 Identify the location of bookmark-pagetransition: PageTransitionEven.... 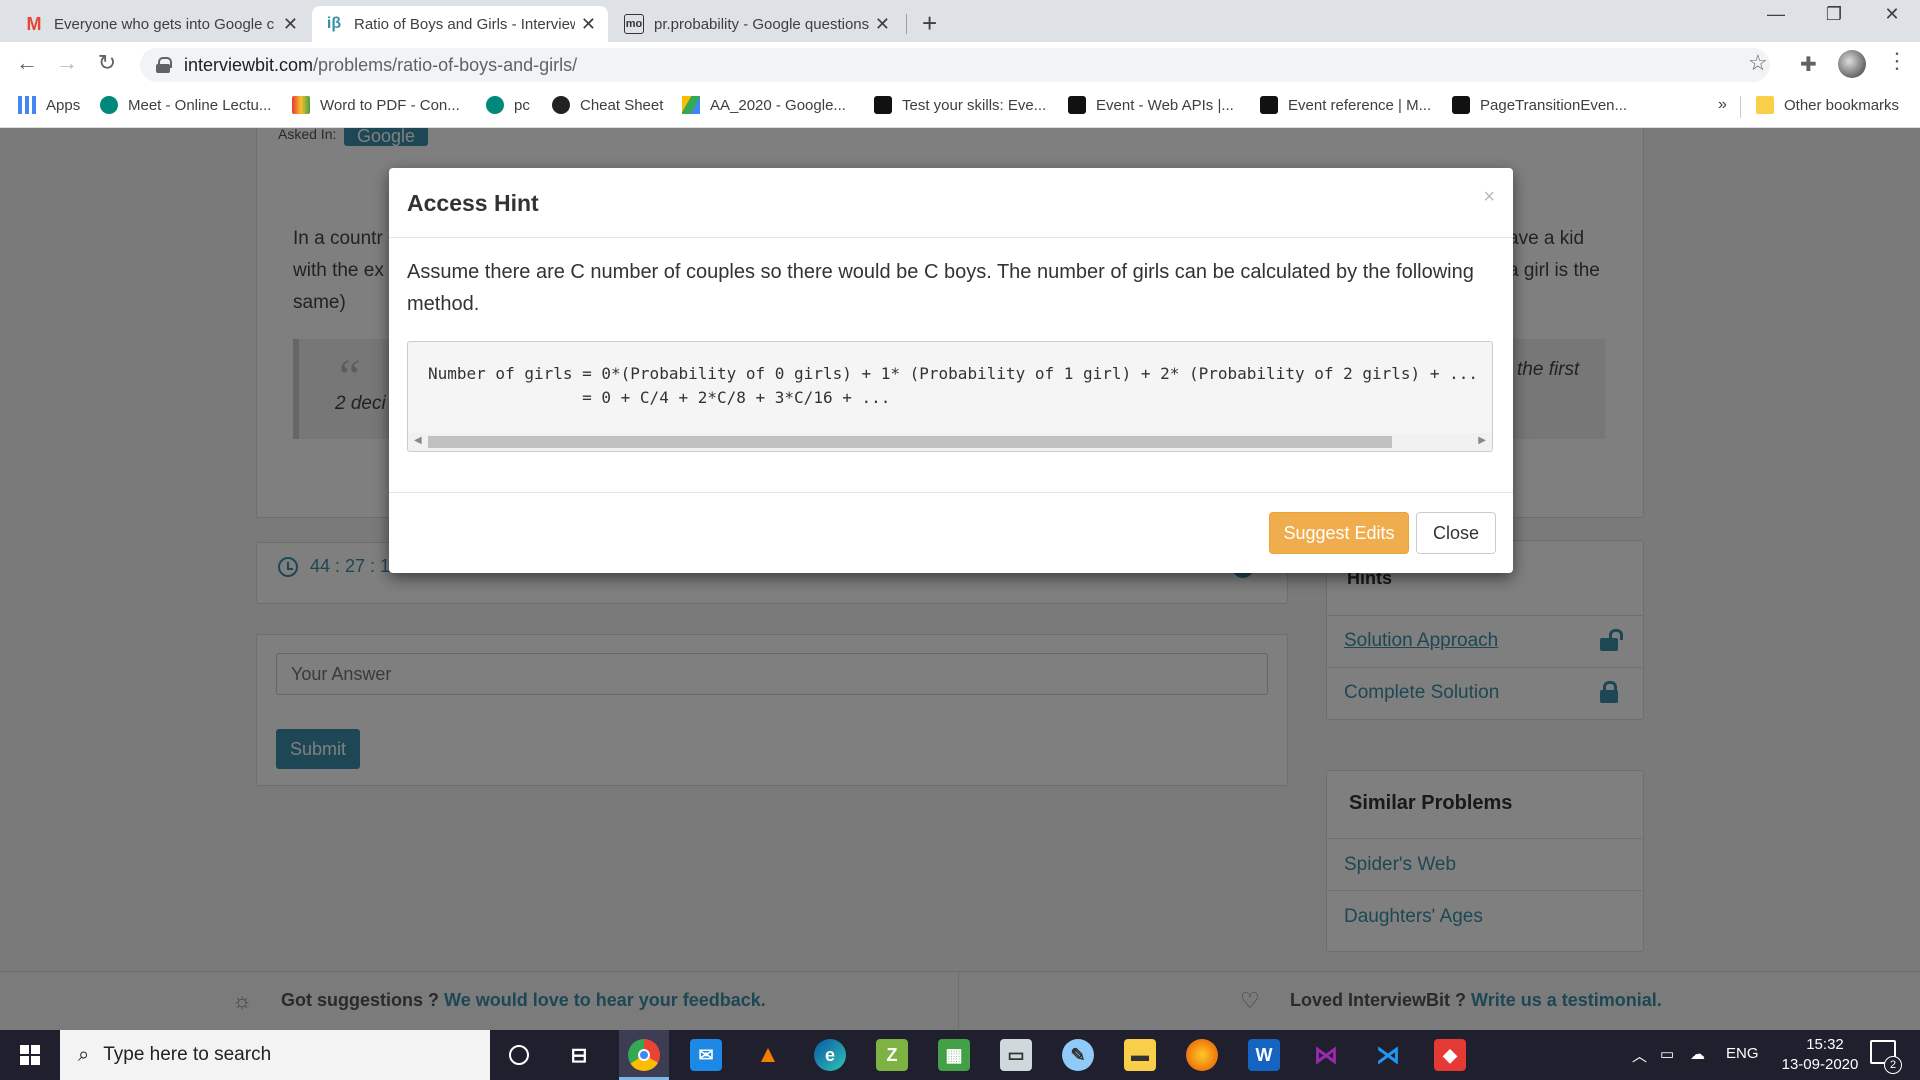
(1539, 105).